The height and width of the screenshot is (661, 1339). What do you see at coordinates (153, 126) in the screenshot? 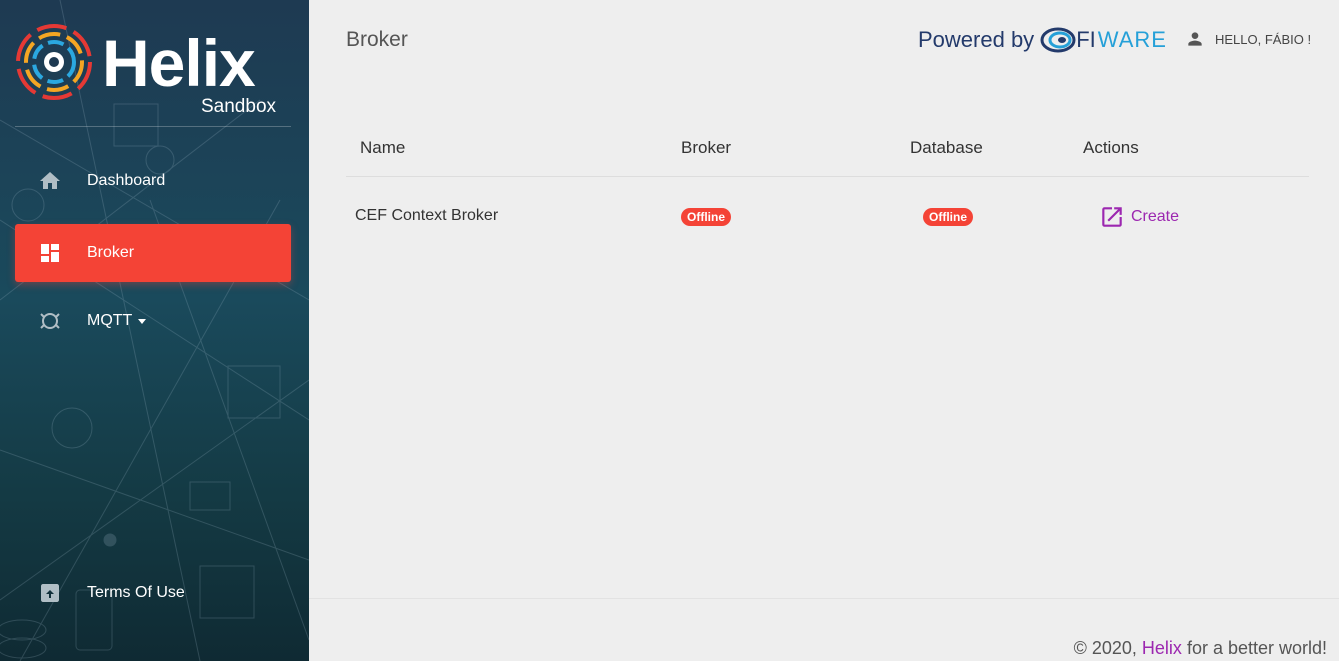
I see `sidebar-divider` at bounding box center [153, 126].